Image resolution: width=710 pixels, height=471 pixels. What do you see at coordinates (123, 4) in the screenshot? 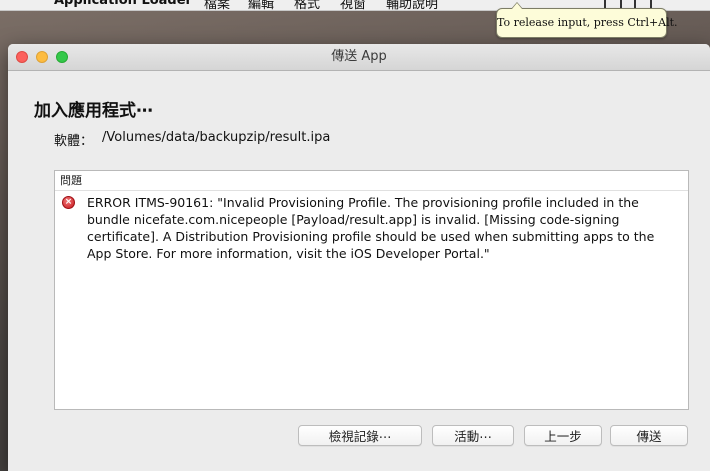
I see `menu-app-name: Application Loader` at bounding box center [123, 4].